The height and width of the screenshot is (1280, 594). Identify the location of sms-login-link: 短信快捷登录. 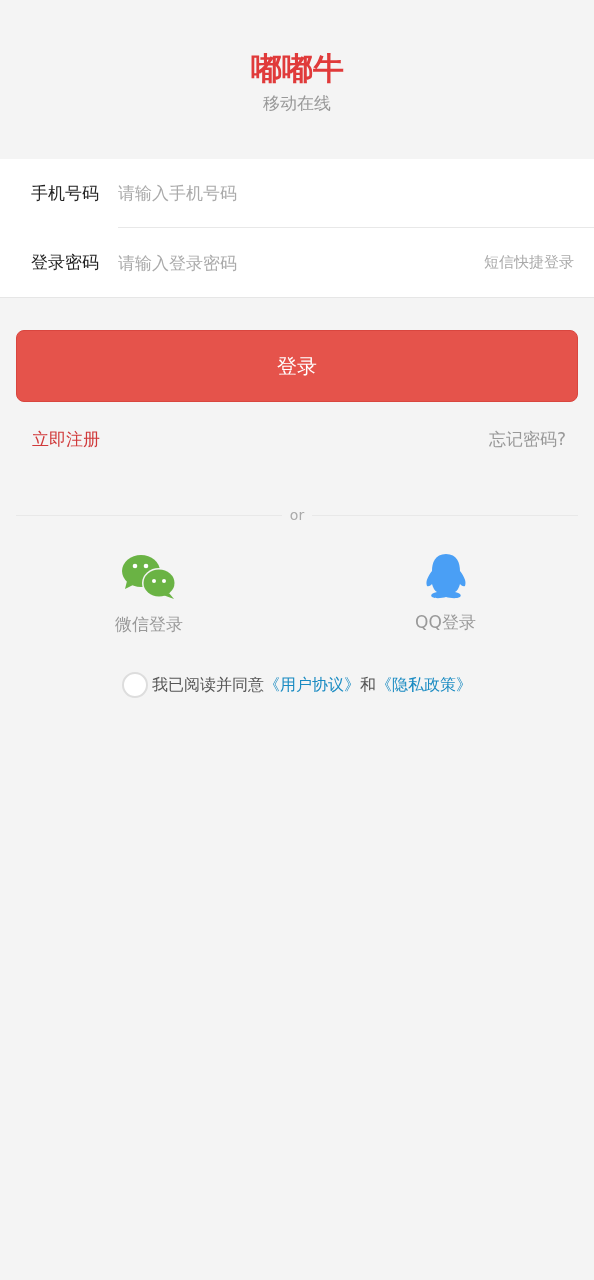
(539, 262).